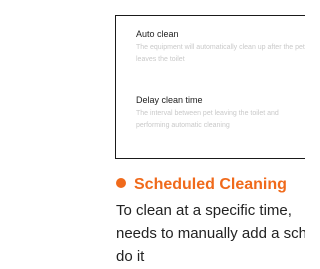  What do you see at coordinates (130, 256) in the screenshot?
I see `body-line: do it` at bounding box center [130, 256].